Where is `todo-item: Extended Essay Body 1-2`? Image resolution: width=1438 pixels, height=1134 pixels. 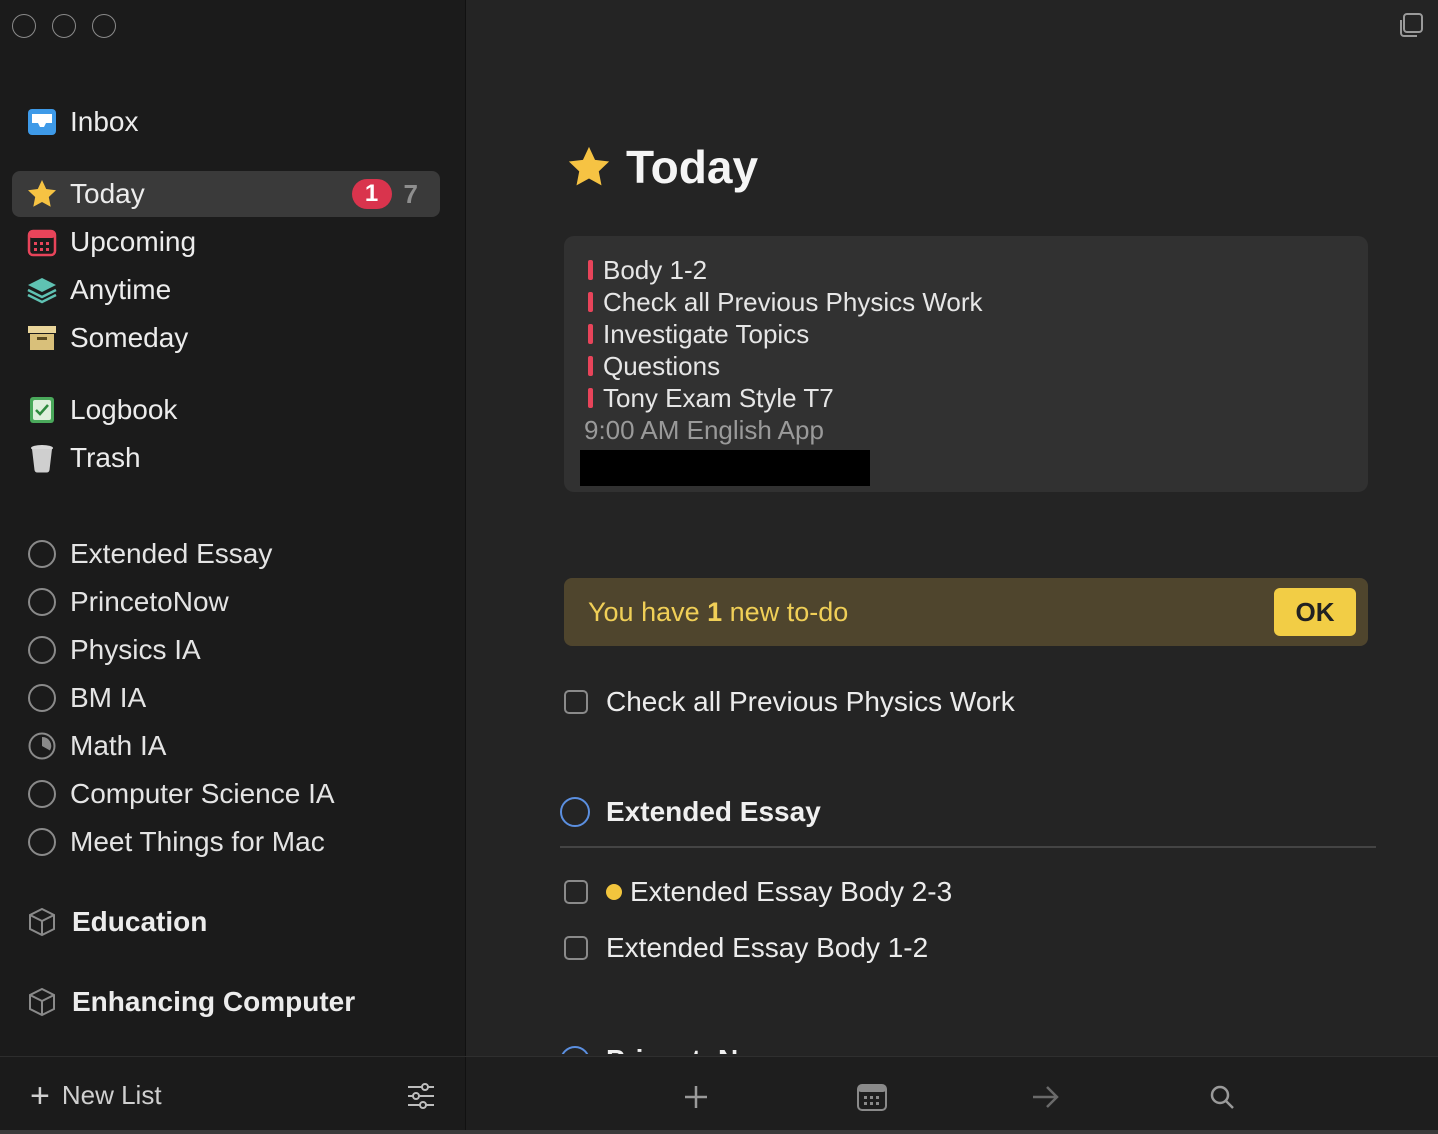
todo-item: Extended Essay Body 1-2 is located at coordinates (746, 948).